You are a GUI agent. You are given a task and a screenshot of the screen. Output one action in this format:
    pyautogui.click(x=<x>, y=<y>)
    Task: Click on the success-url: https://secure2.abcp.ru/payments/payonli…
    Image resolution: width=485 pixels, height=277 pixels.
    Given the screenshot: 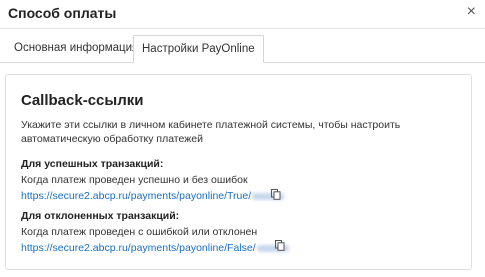 What is the action you would take?
    pyautogui.click(x=136, y=196)
    